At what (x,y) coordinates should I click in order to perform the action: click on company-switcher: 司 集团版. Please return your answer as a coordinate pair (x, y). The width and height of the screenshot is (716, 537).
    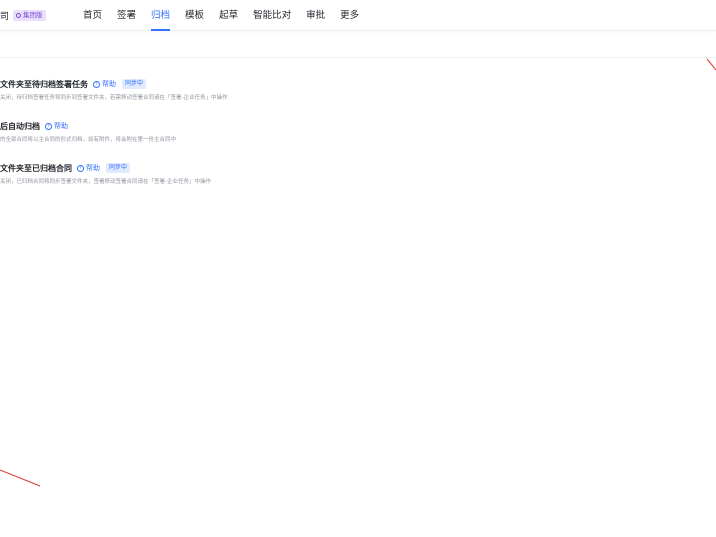
    Looking at the image, I should click on (23, 15).